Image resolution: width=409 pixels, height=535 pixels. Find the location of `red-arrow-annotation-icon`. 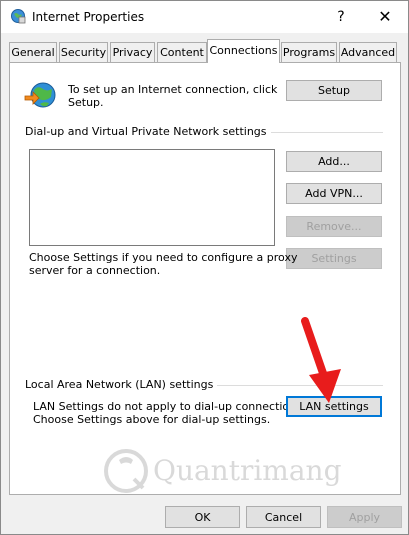

red-arrow-annotation-icon is located at coordinates (321, 360).